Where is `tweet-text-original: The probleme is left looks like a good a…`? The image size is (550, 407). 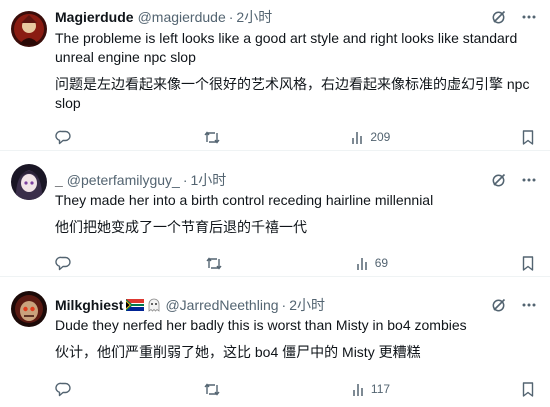
tweet-text-original: The probleme is left looks like a good a… is located at coordinates (288, 47).